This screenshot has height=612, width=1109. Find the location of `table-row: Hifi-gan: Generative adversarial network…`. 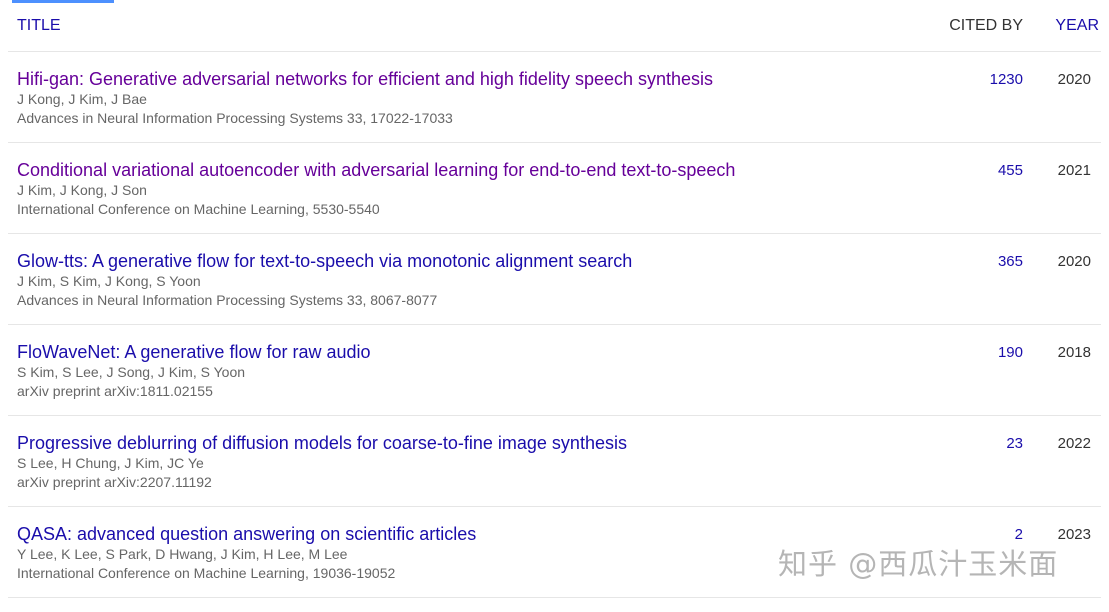

table-row: Hifi-gan: Generative adversarial network… is located at coordinates (554, 97).